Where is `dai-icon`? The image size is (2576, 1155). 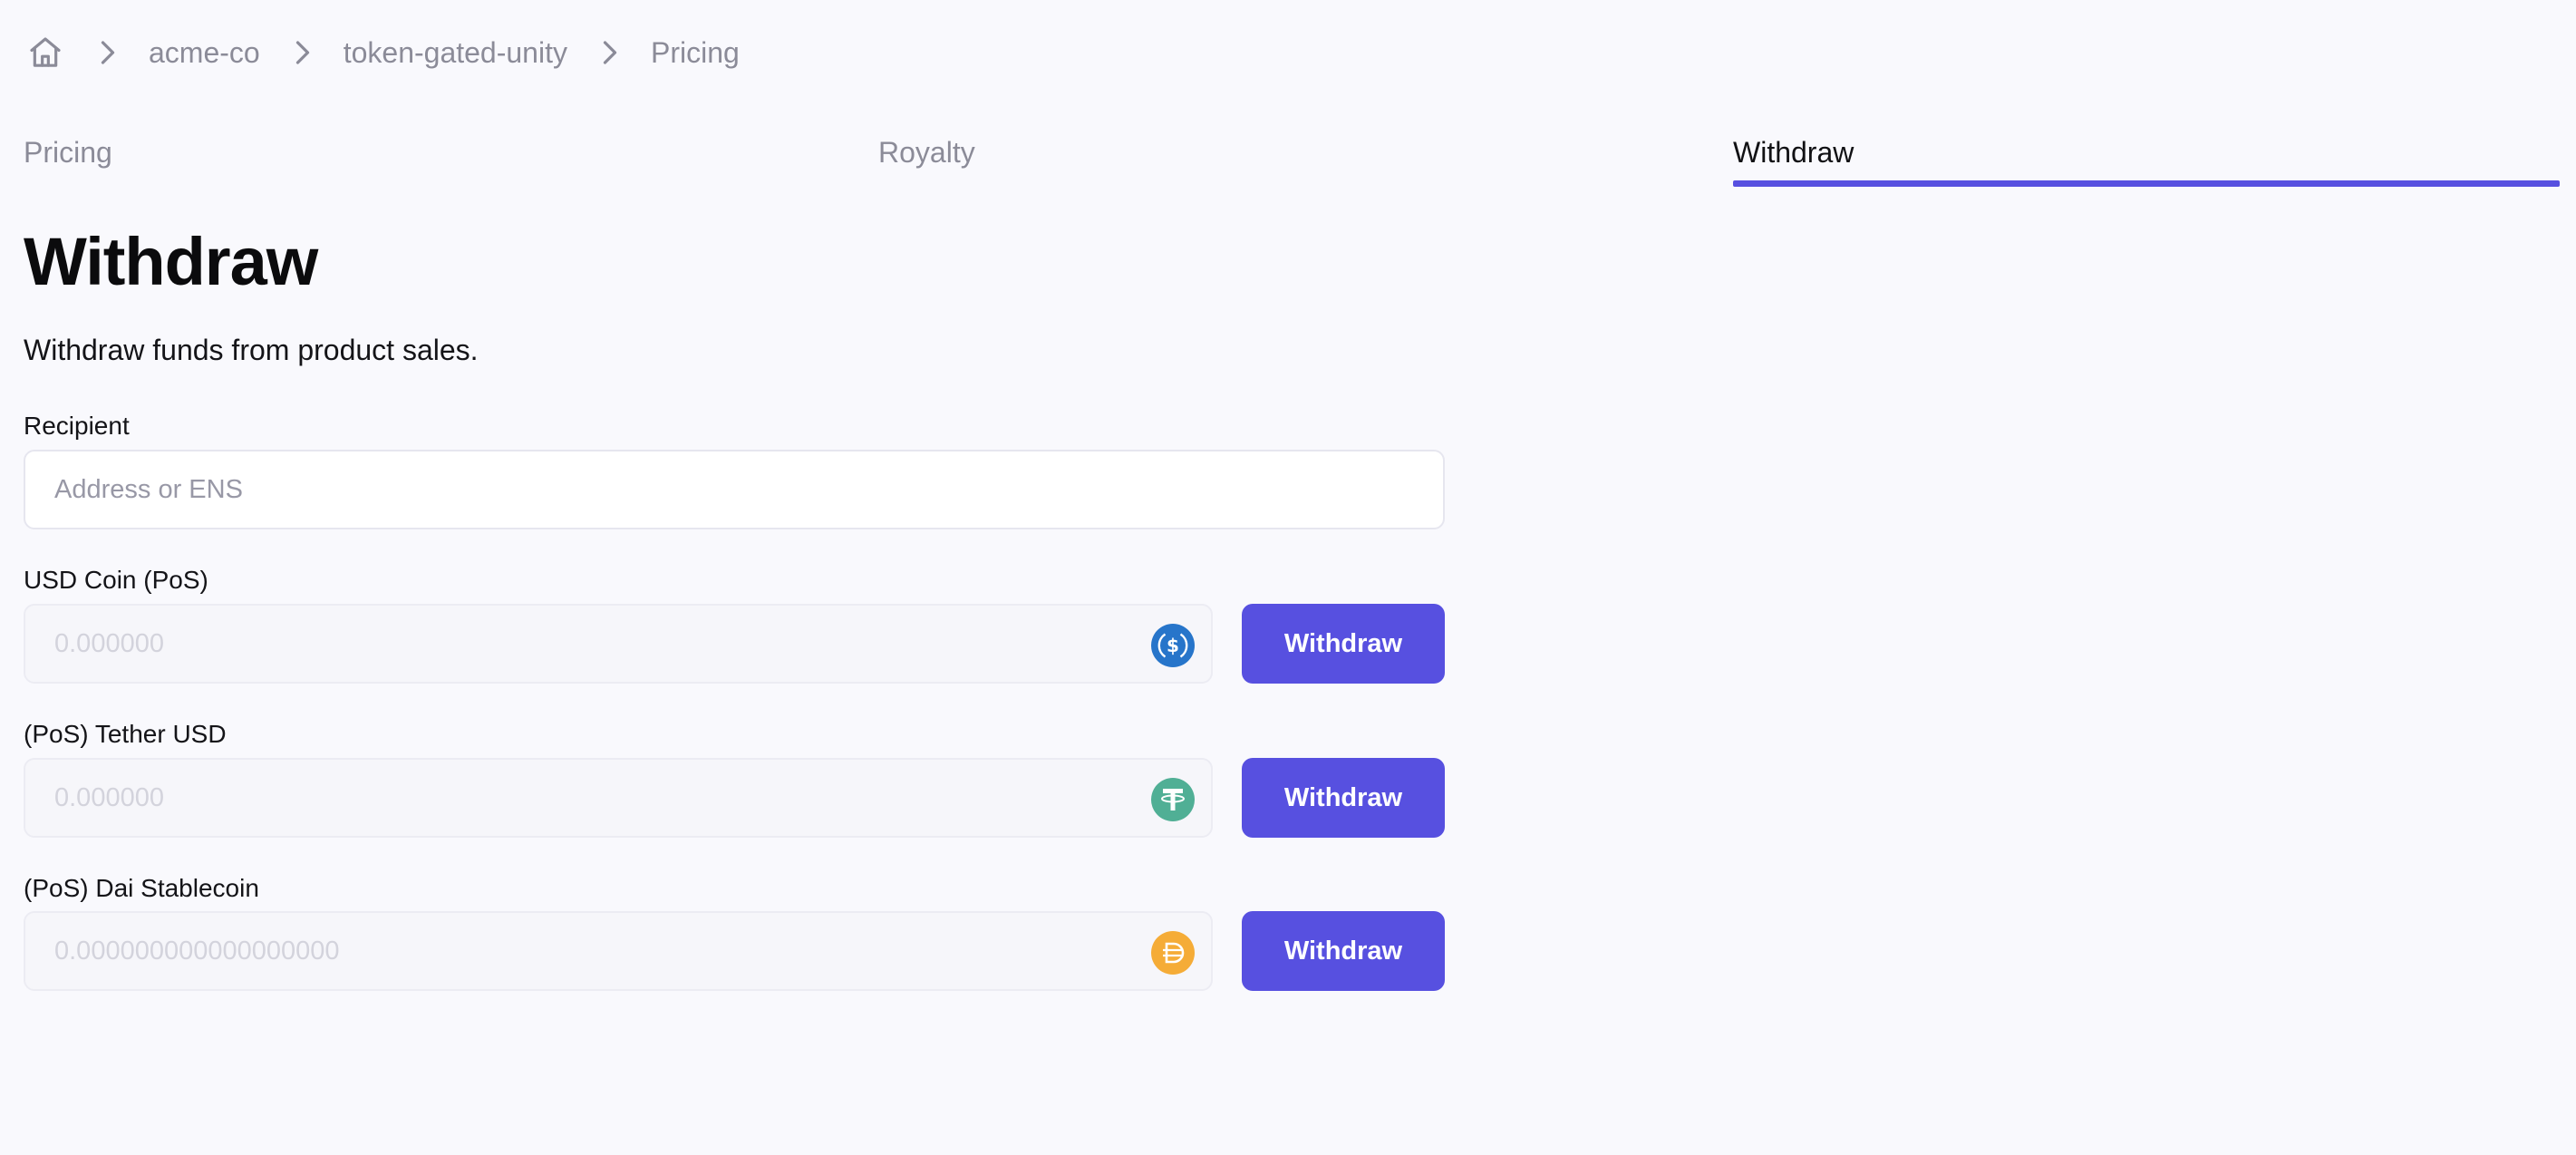 dai-icon is located at coordinates (1173, 953).